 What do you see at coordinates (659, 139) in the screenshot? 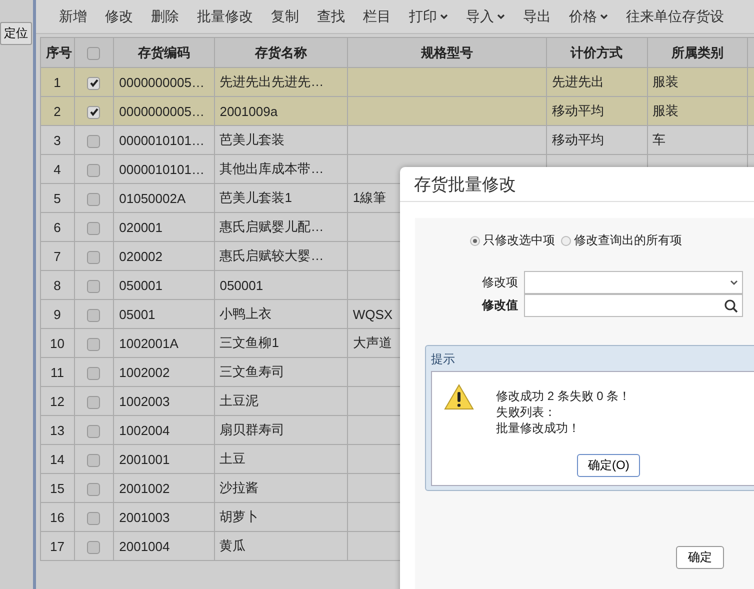
I see `table-cell: 车` at bounding box center [659, 139].